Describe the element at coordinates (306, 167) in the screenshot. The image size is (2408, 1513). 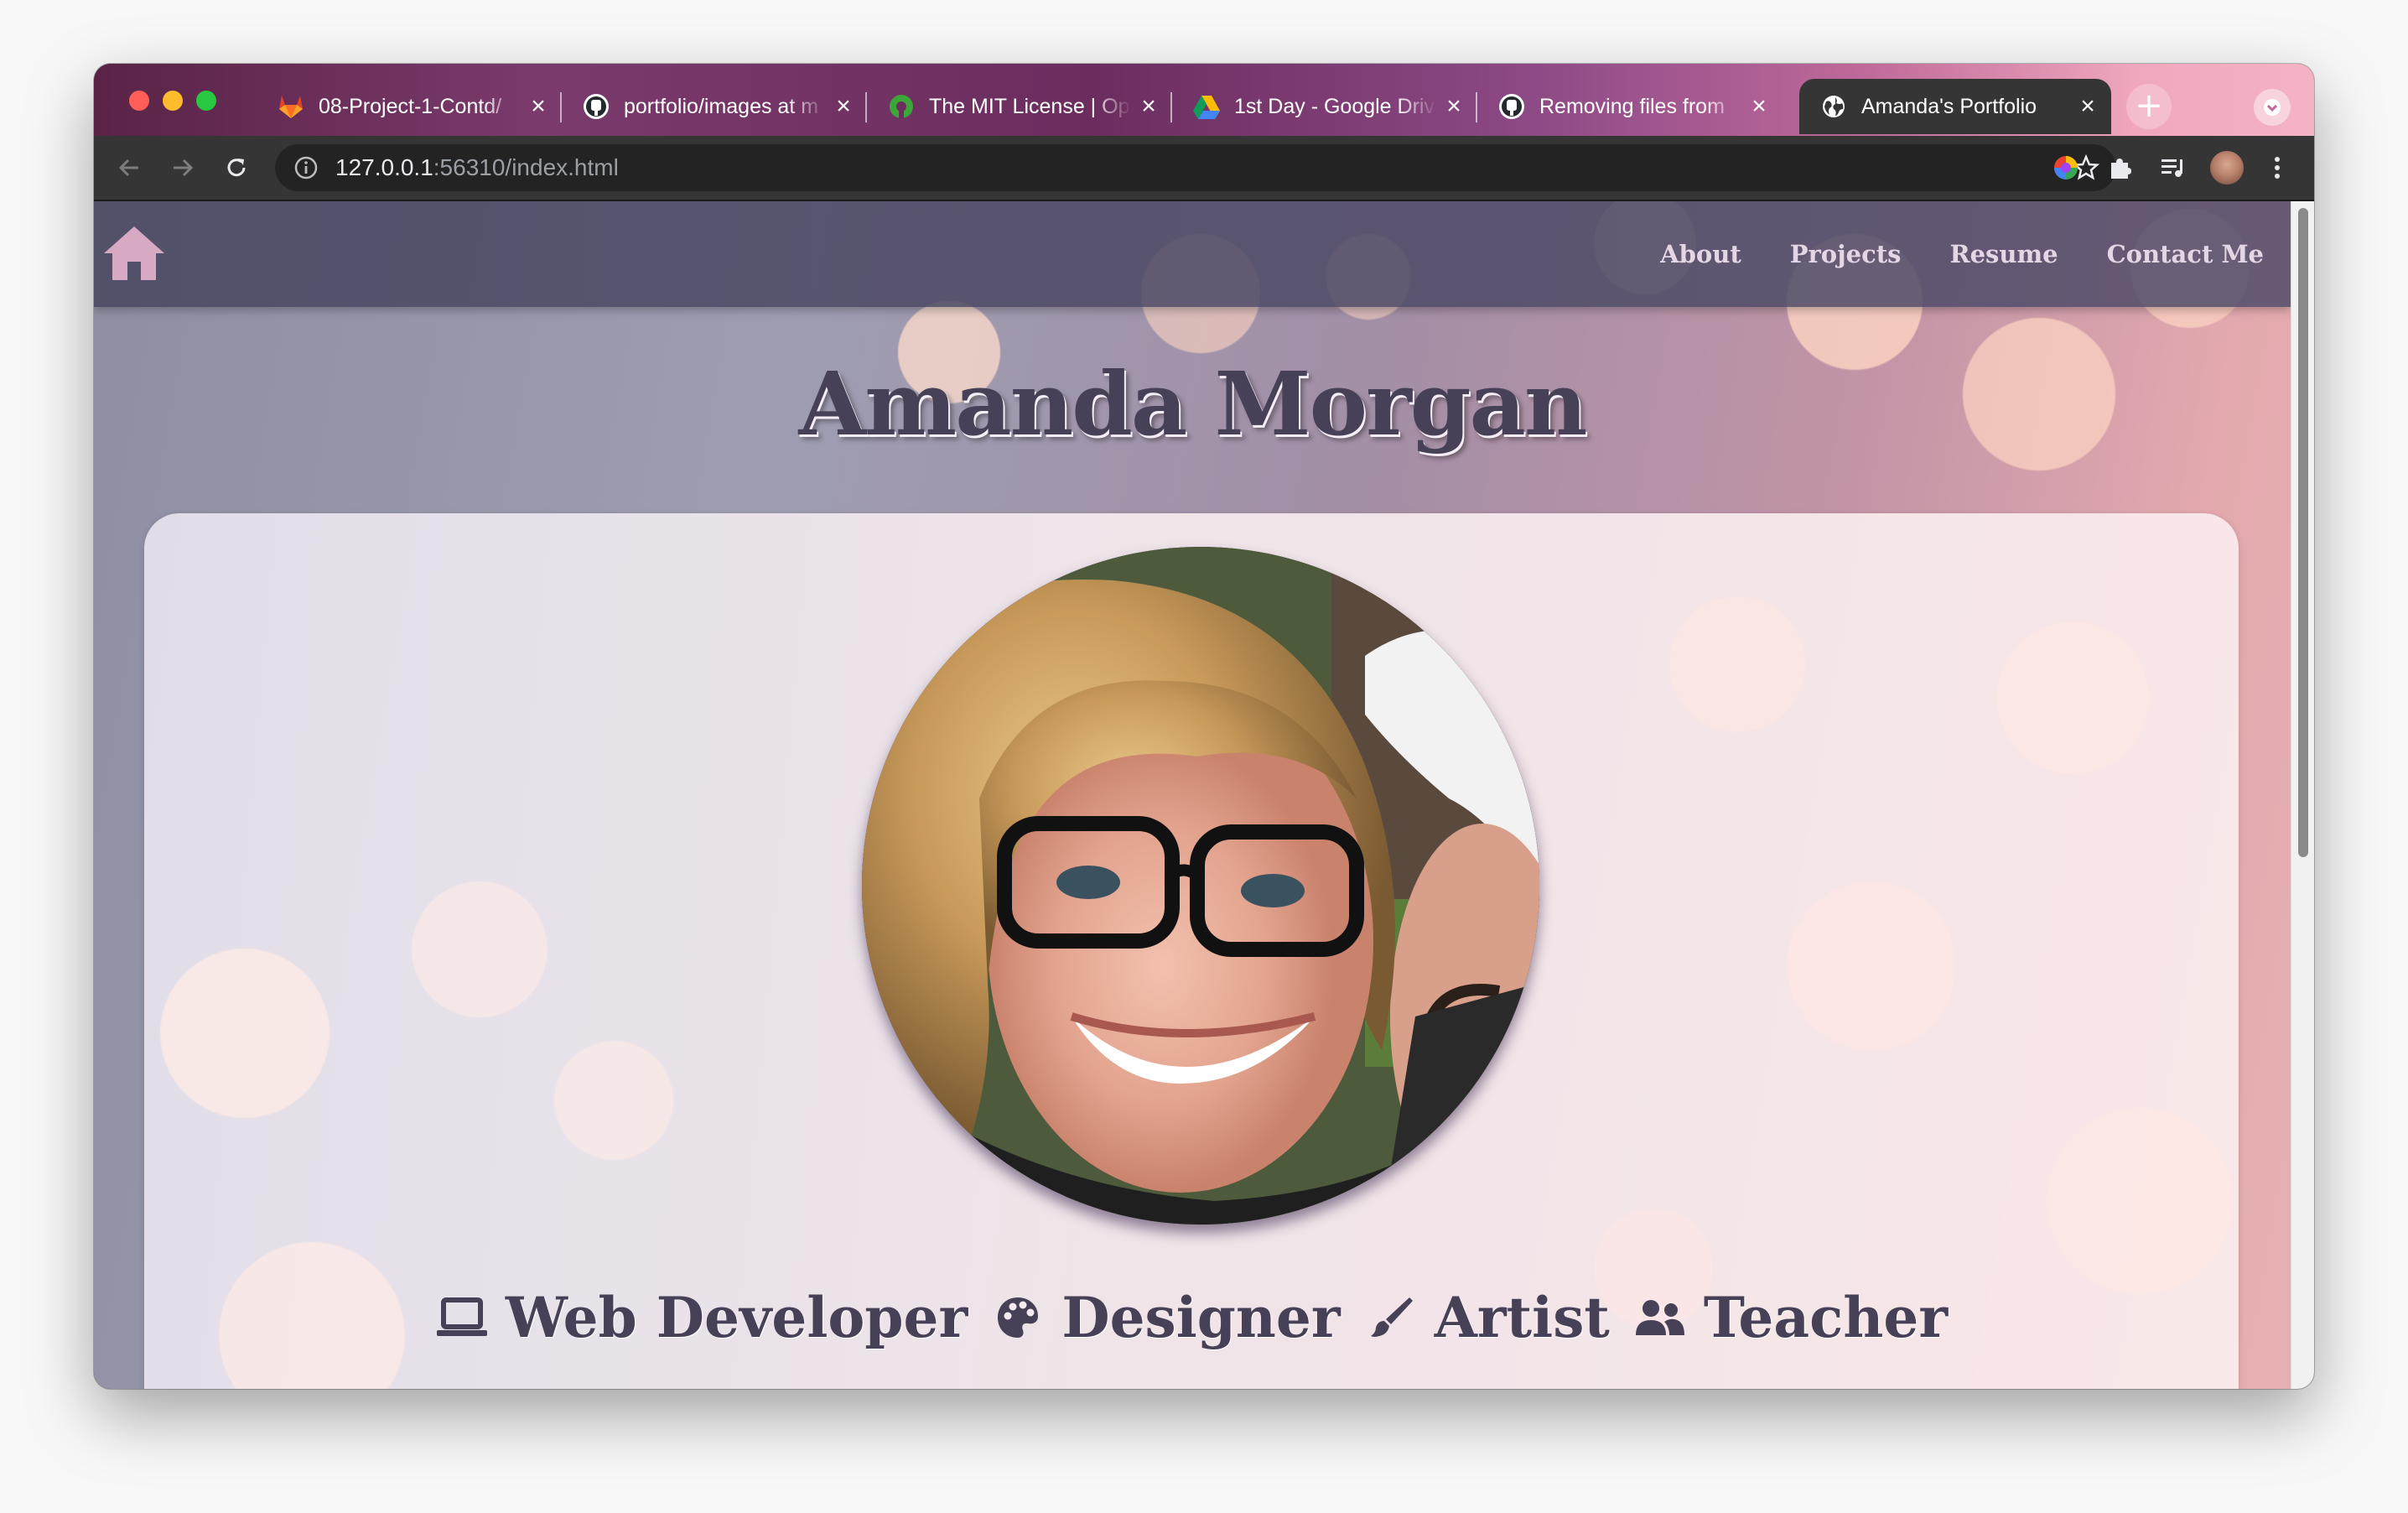
I see `info-icon` at that location.